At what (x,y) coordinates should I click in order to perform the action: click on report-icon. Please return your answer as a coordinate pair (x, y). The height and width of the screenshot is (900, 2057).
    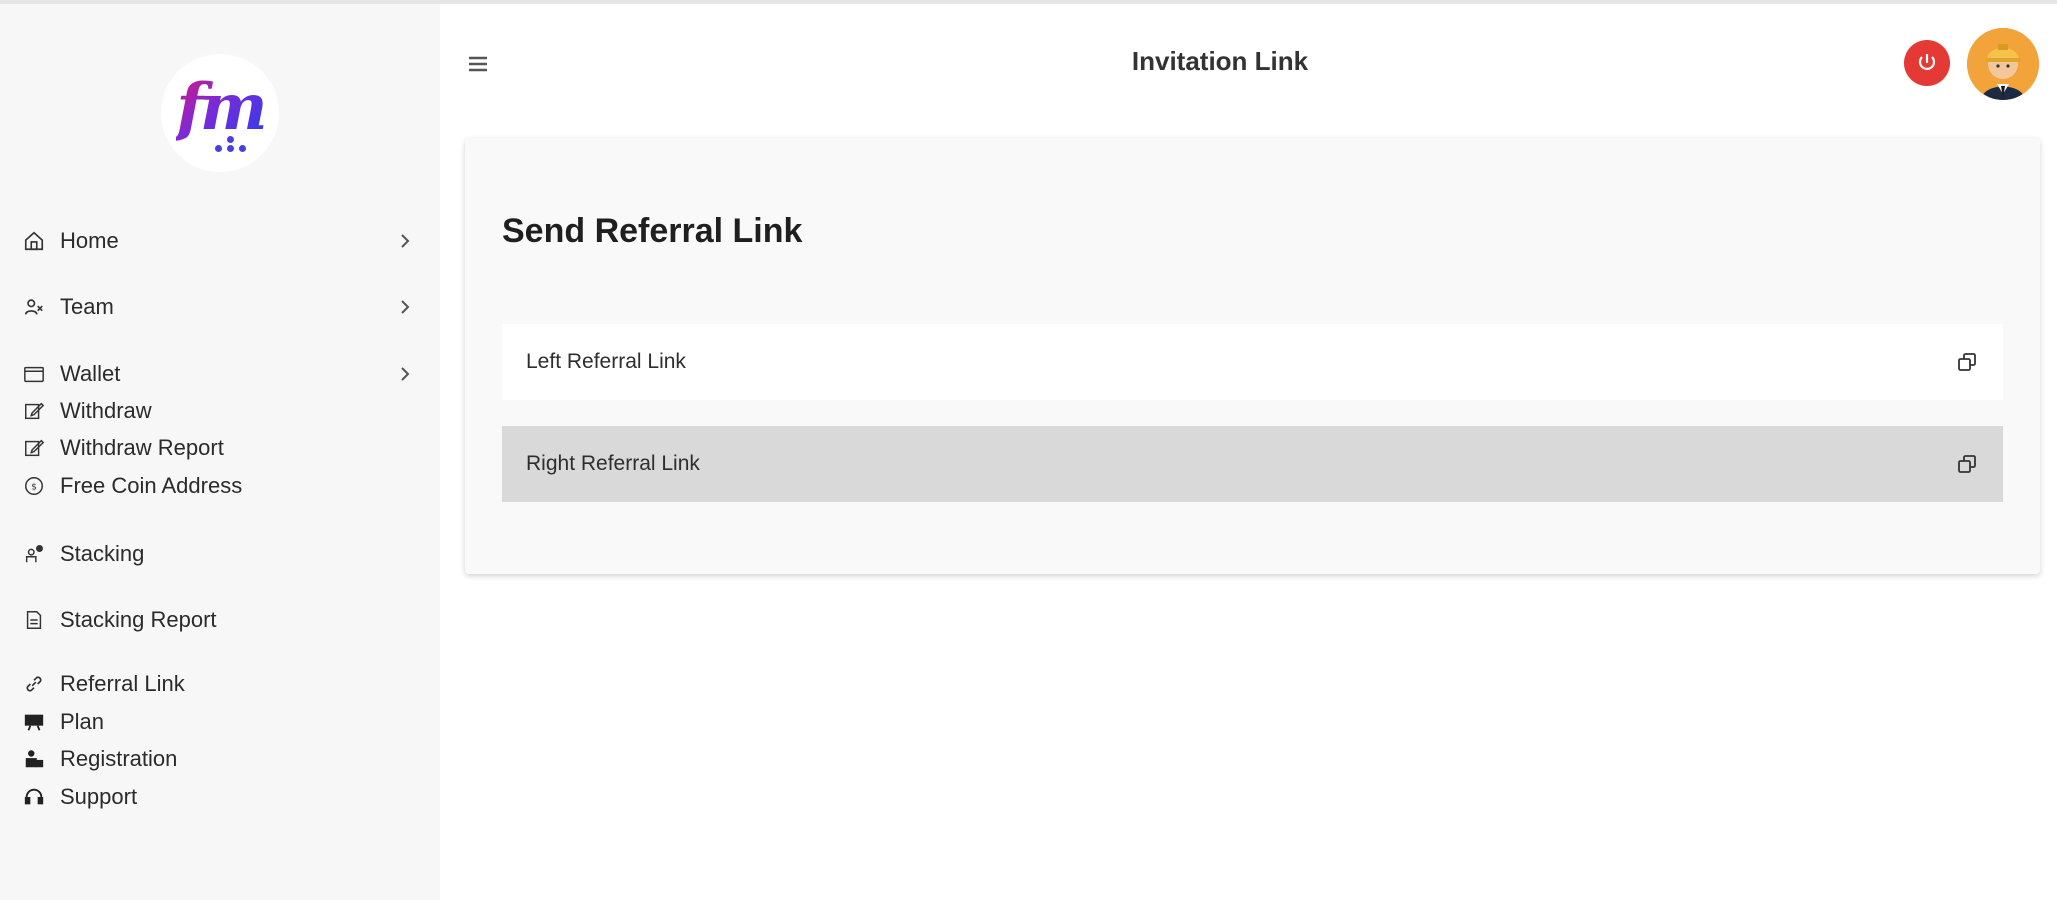
    Looking at the image, I should click on (34, 620).